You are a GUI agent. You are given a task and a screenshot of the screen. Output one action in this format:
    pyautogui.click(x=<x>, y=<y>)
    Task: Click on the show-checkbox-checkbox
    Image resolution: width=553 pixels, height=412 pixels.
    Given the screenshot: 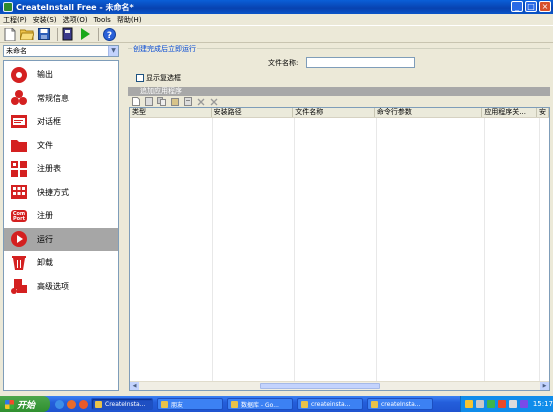 What is the action you would take?
    pyautogui.click(x=140, y=78)
    